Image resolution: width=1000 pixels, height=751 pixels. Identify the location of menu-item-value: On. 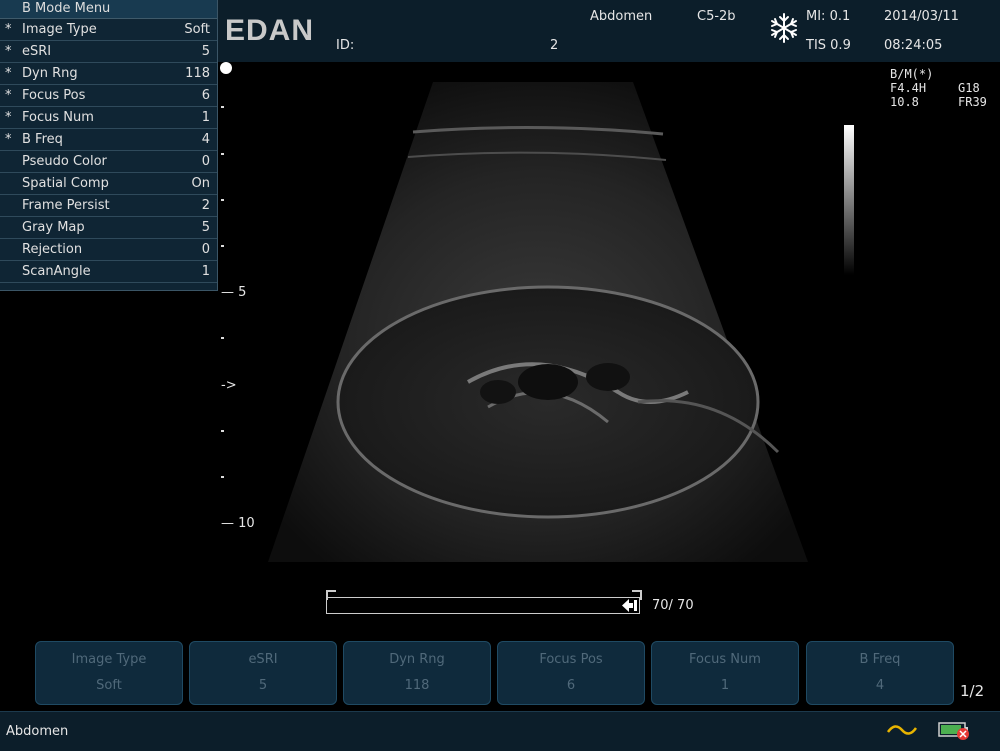
(200, 183).